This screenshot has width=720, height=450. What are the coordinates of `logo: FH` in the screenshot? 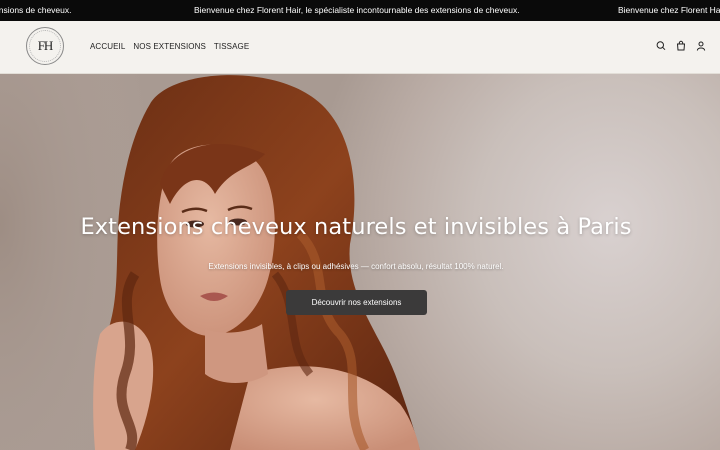 It's located at (45, 46).